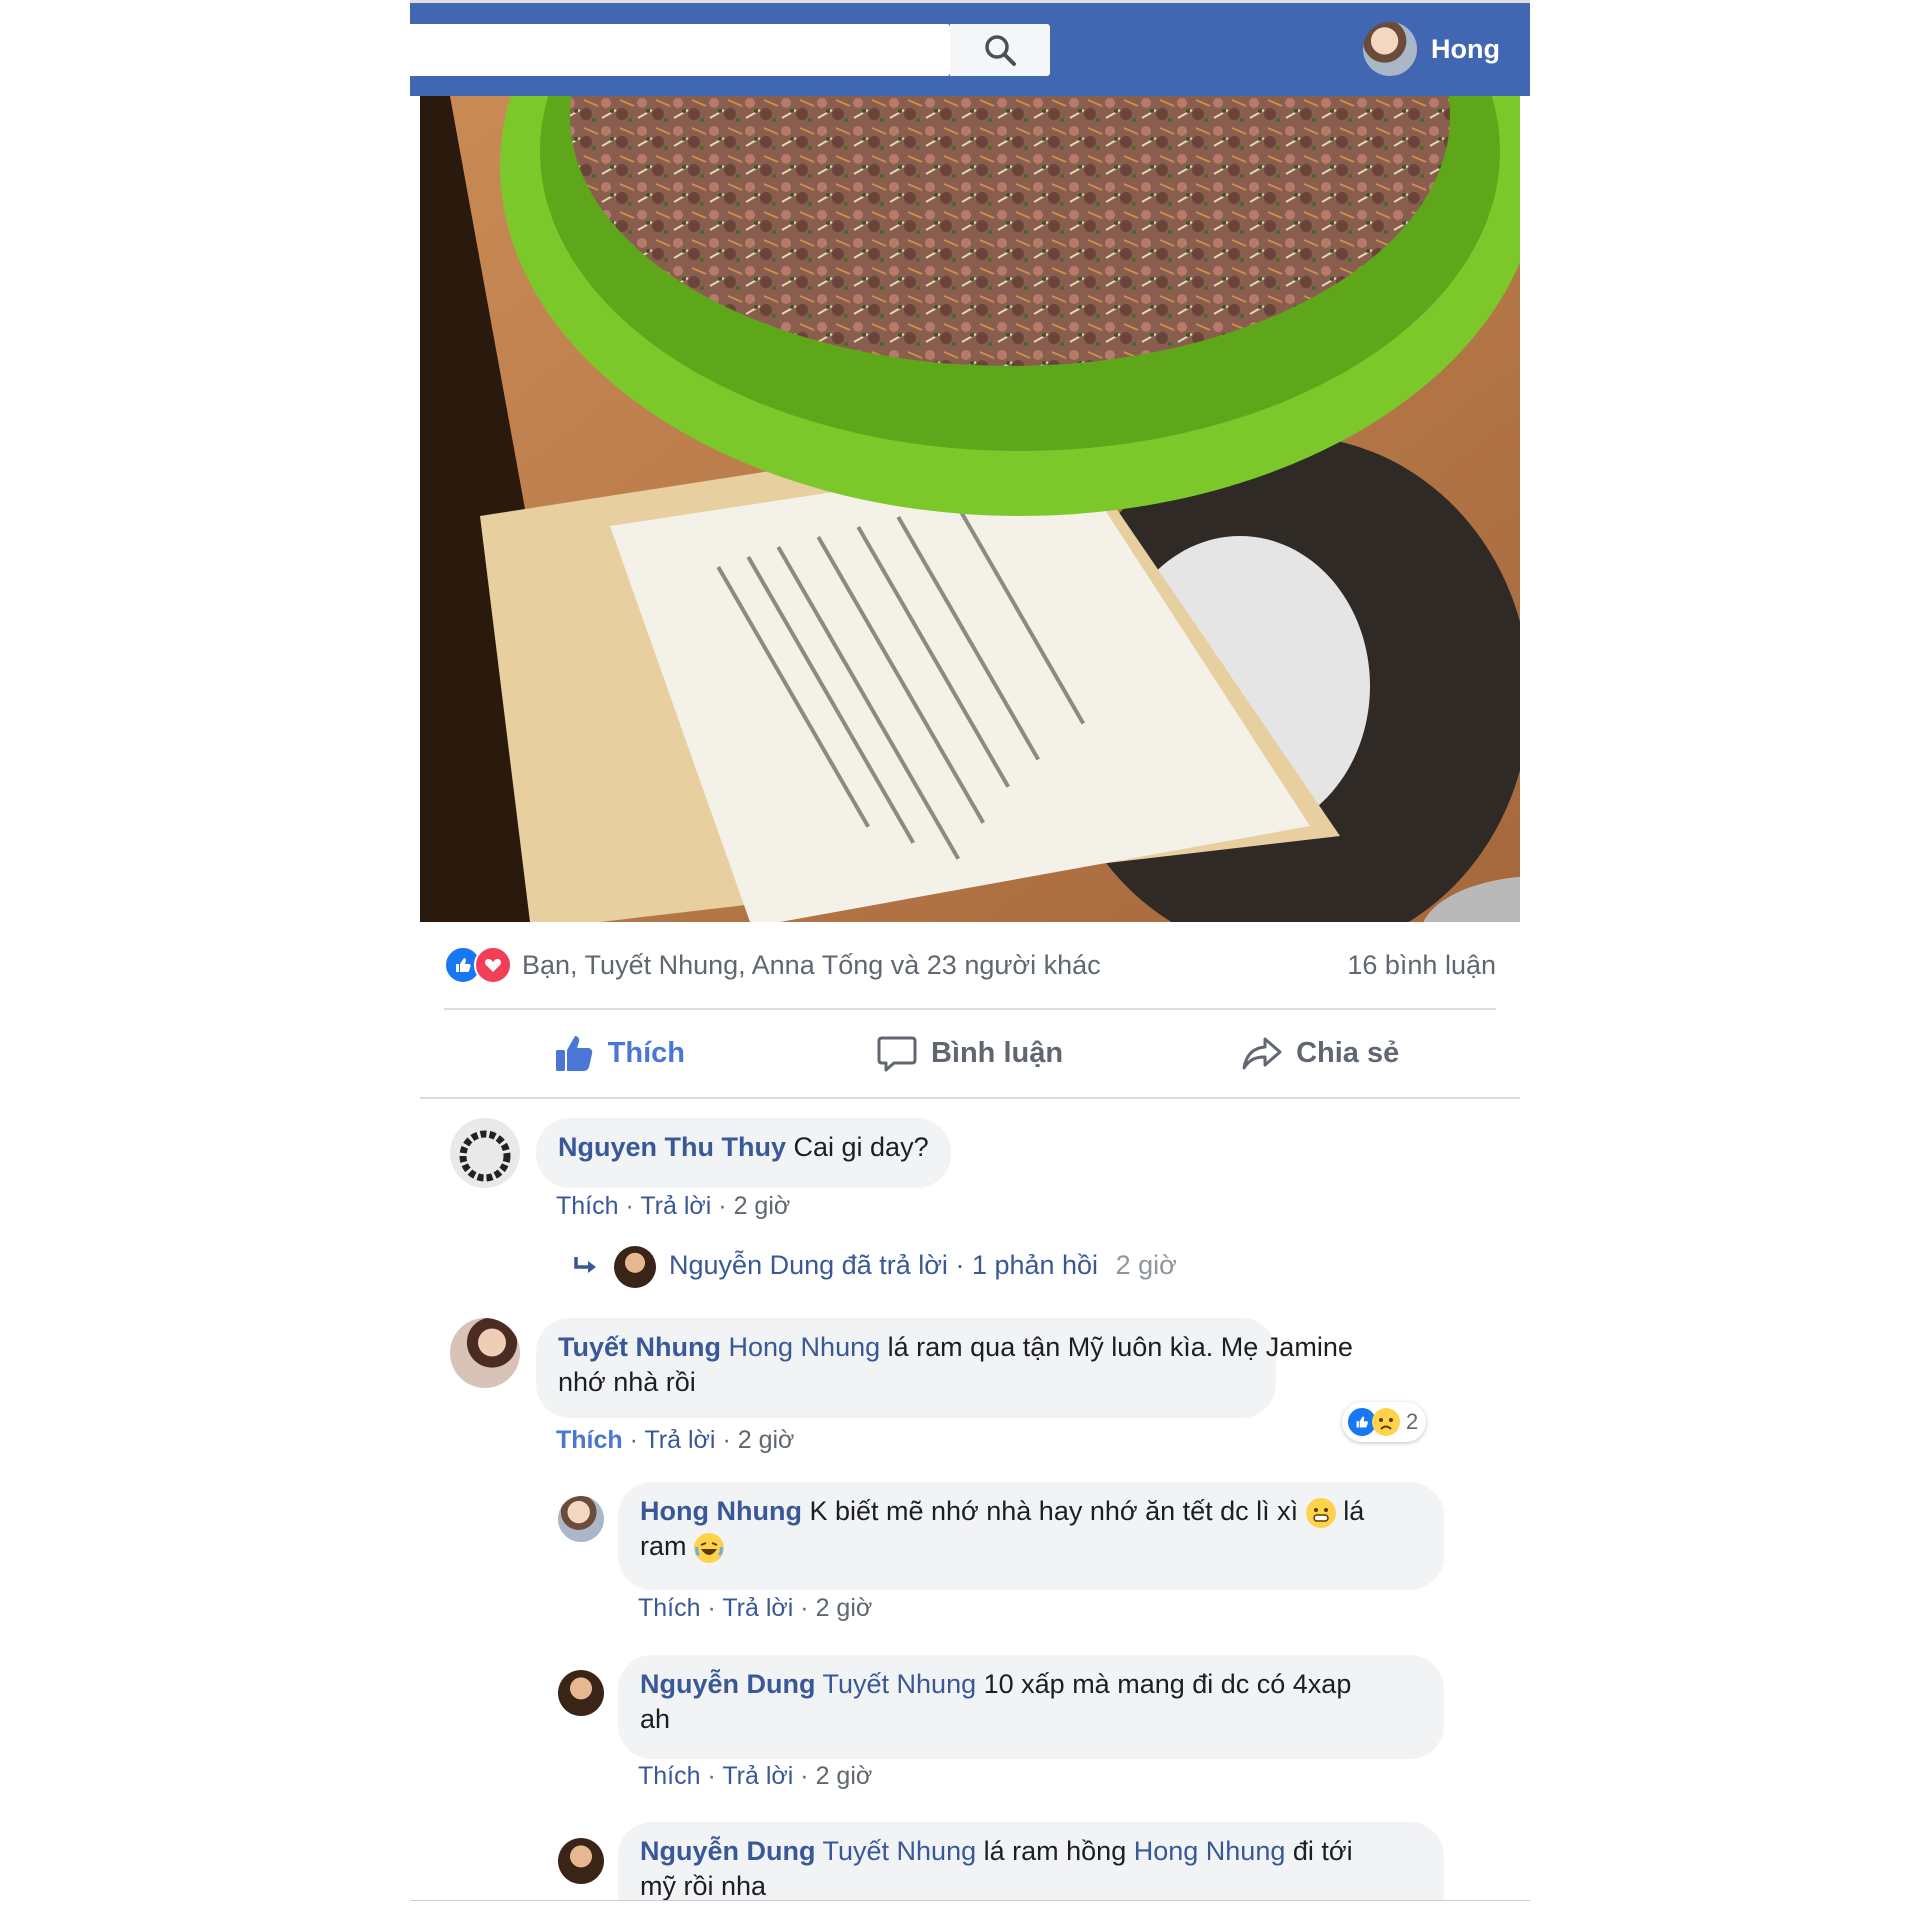  Describe the element at coordinates (672, 1147) in the screenshot. I see `comment-author: Nguyen Thu Thuy` at that location.